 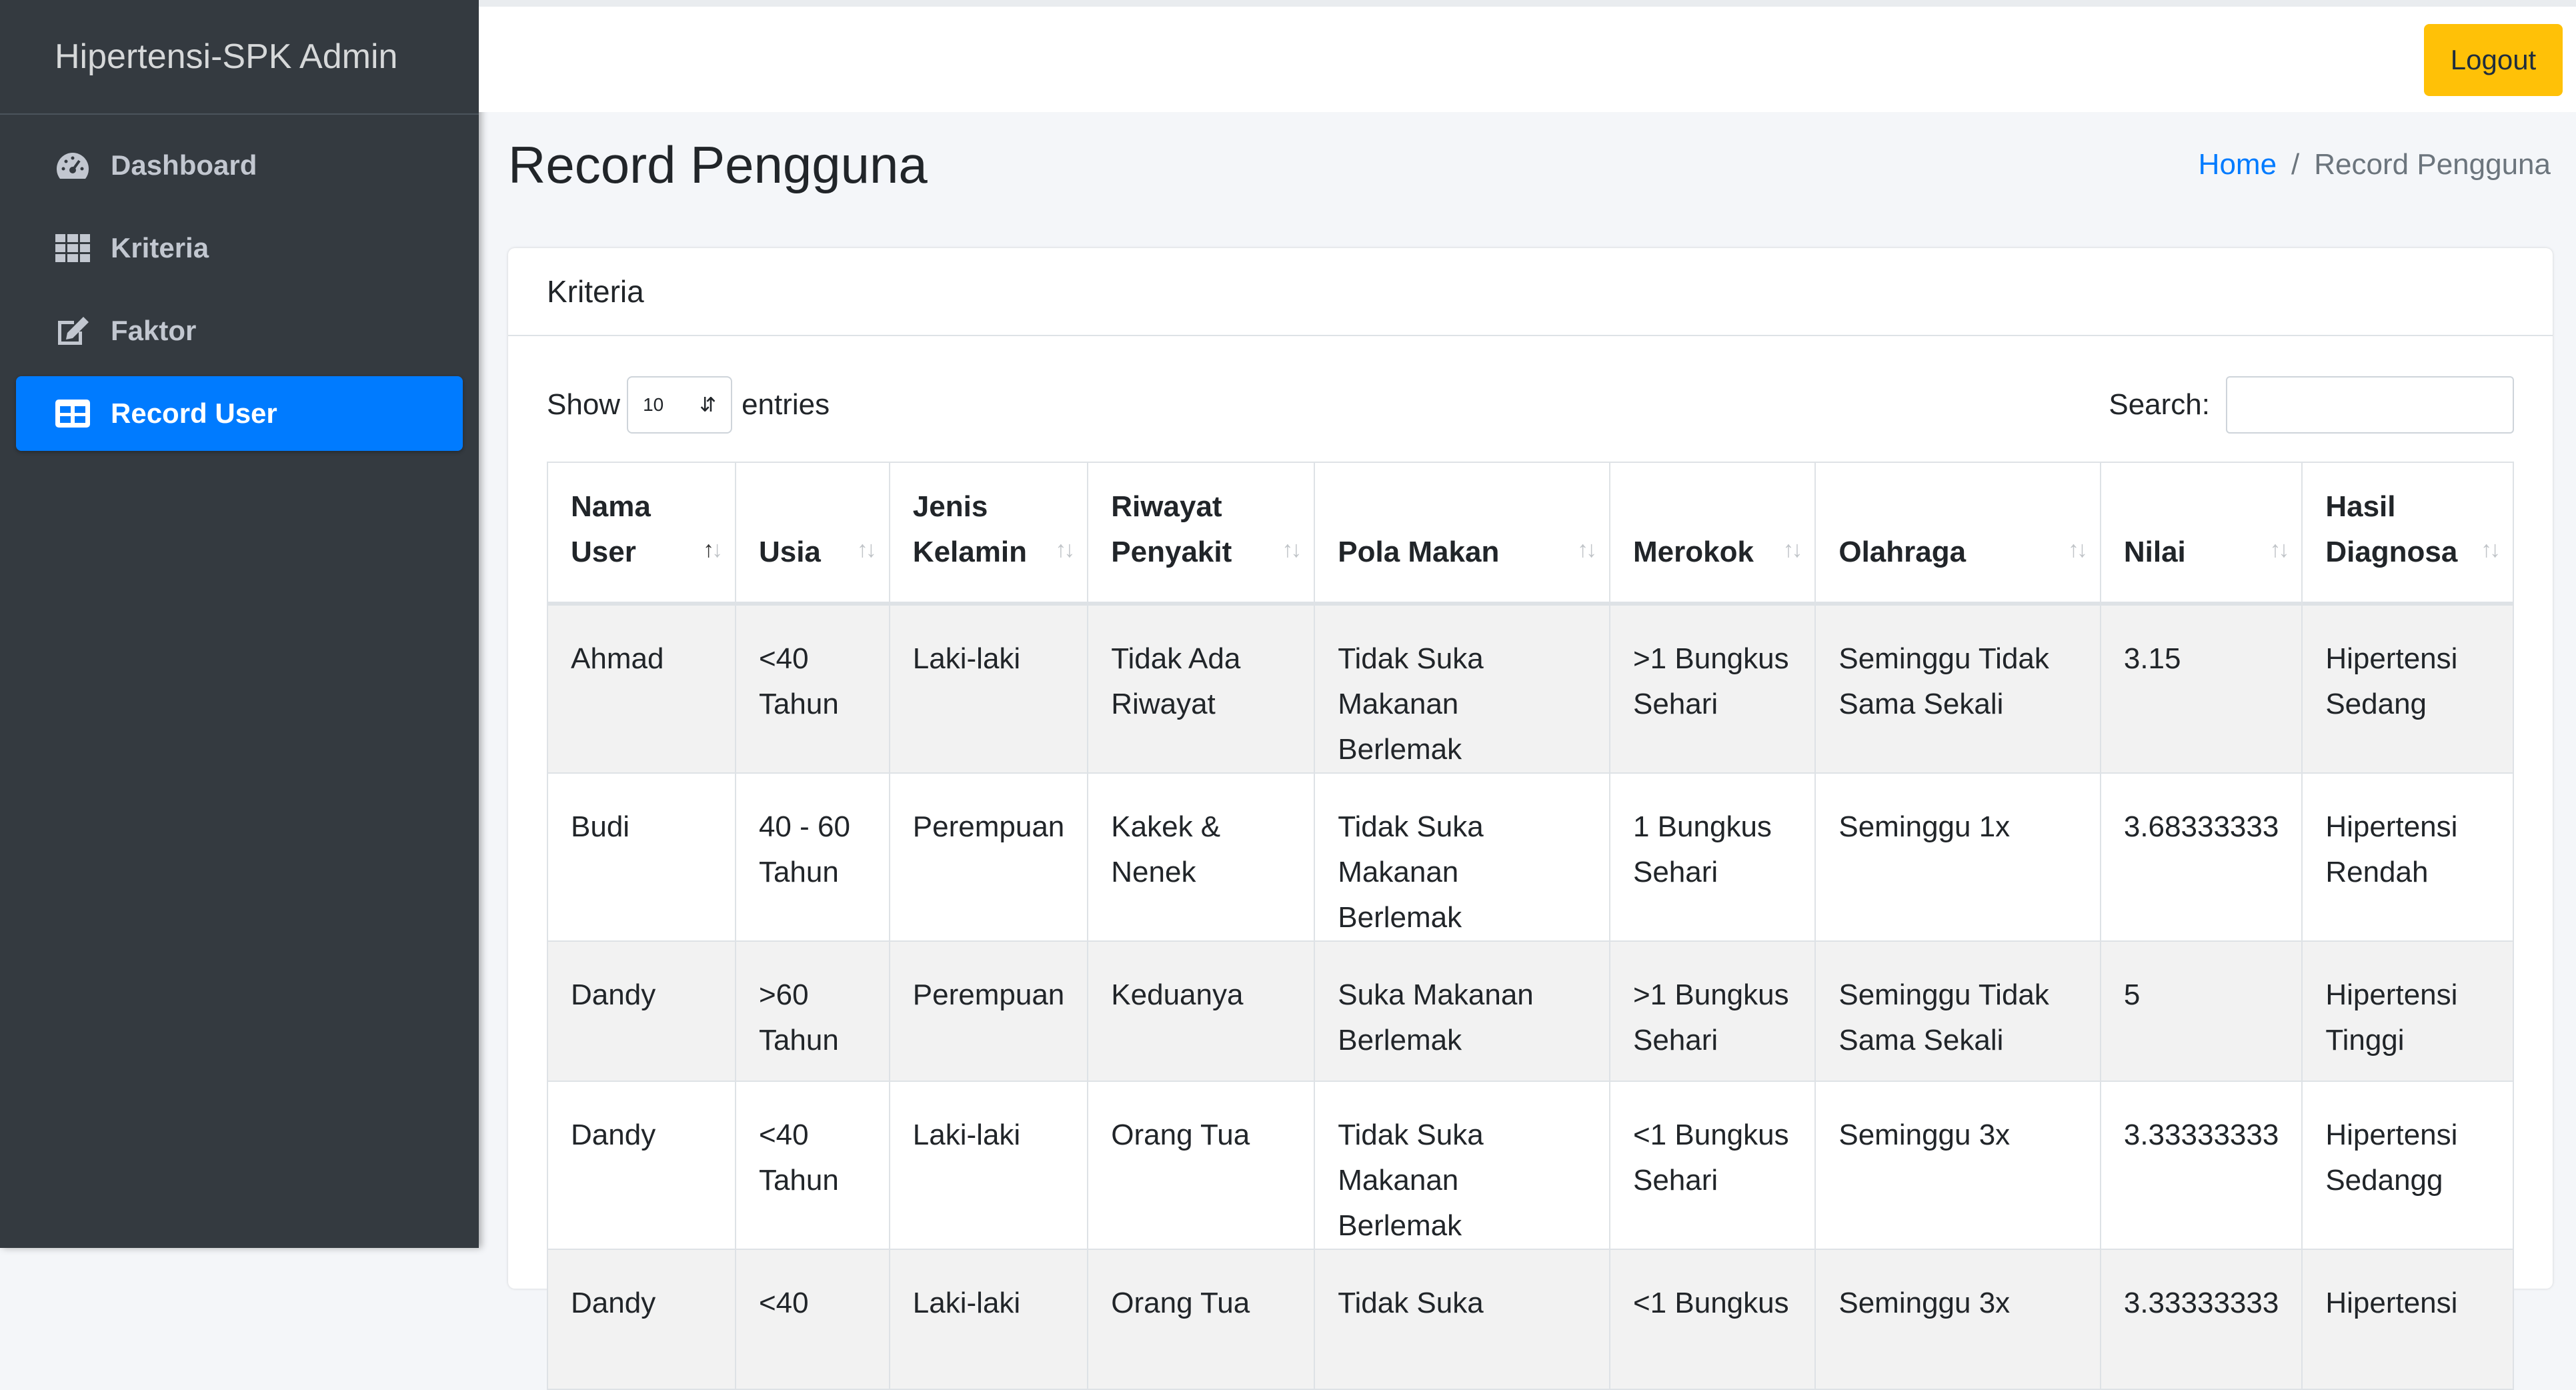 I want to click on cell-usia: <40, so click(x=812, y=1319).